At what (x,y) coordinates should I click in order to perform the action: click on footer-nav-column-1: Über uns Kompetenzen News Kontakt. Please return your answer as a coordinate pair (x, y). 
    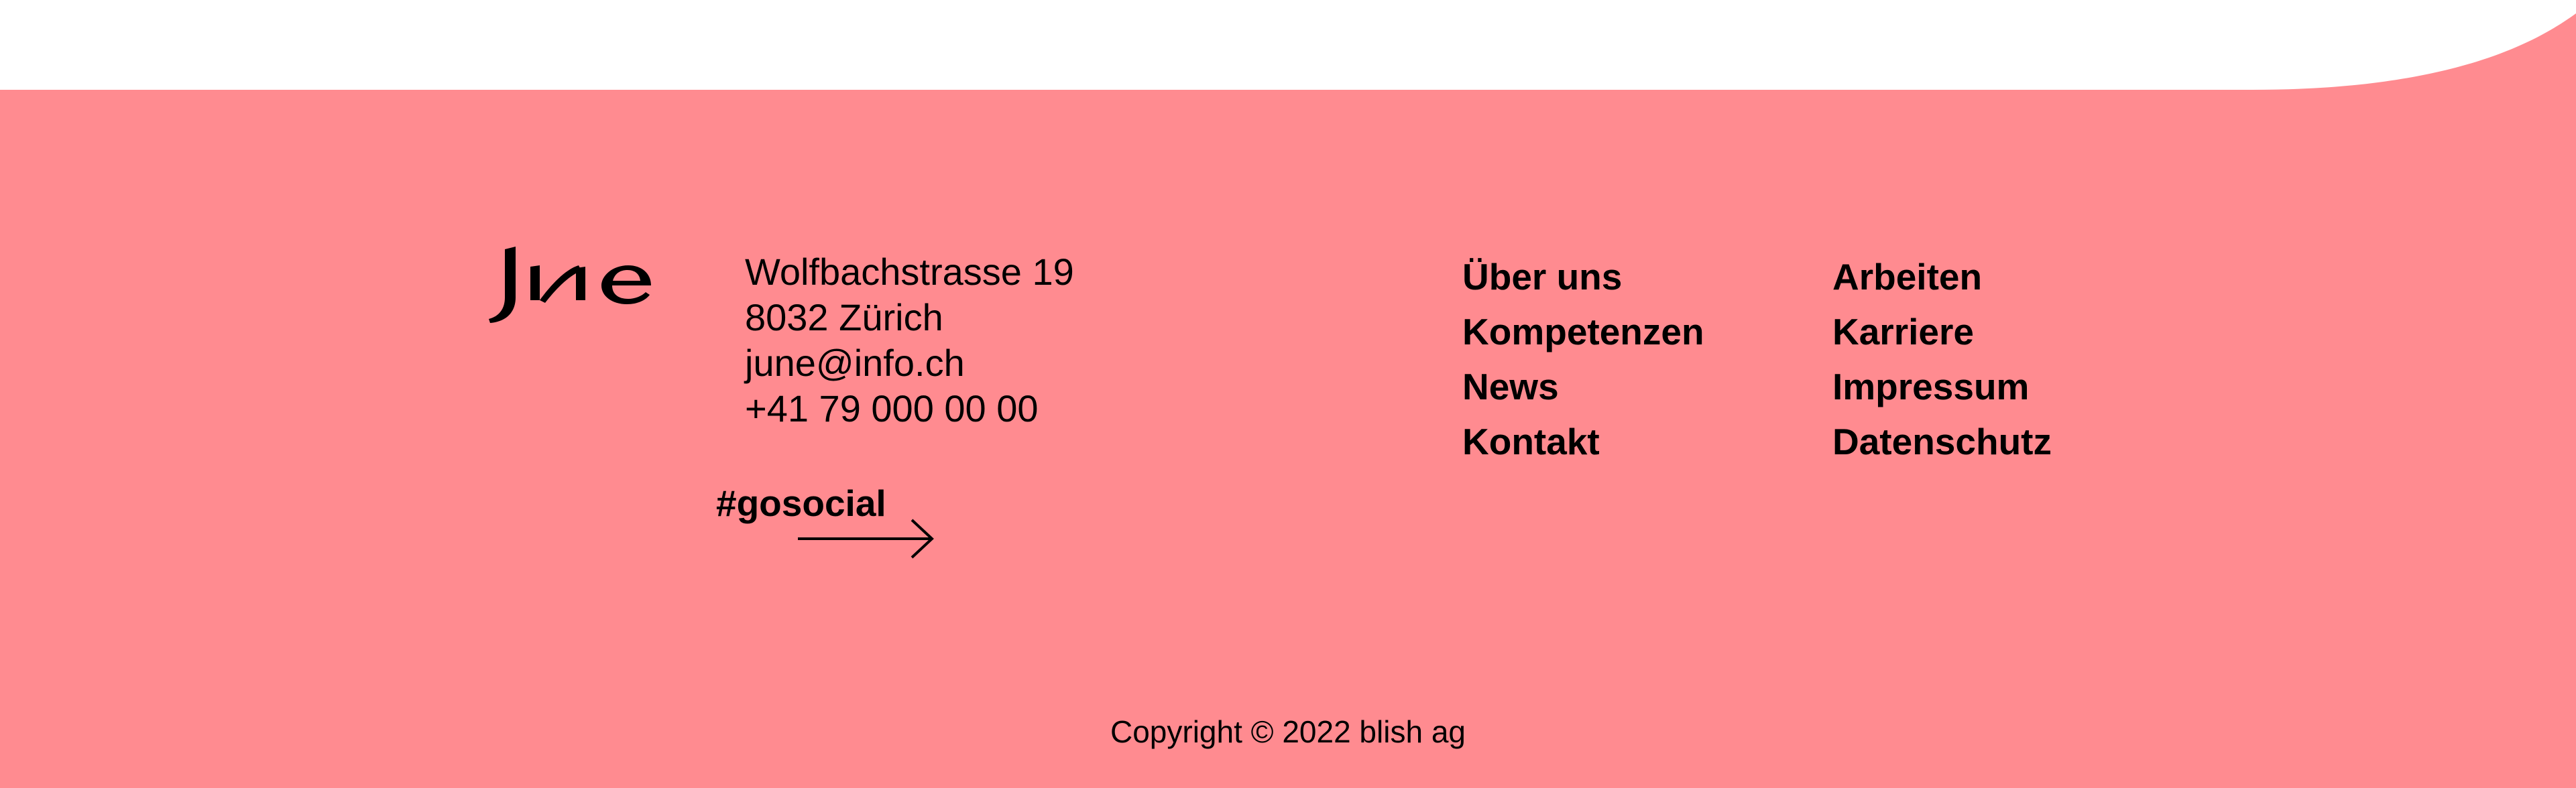
    Looking at the image, I should click on (1583, 359).